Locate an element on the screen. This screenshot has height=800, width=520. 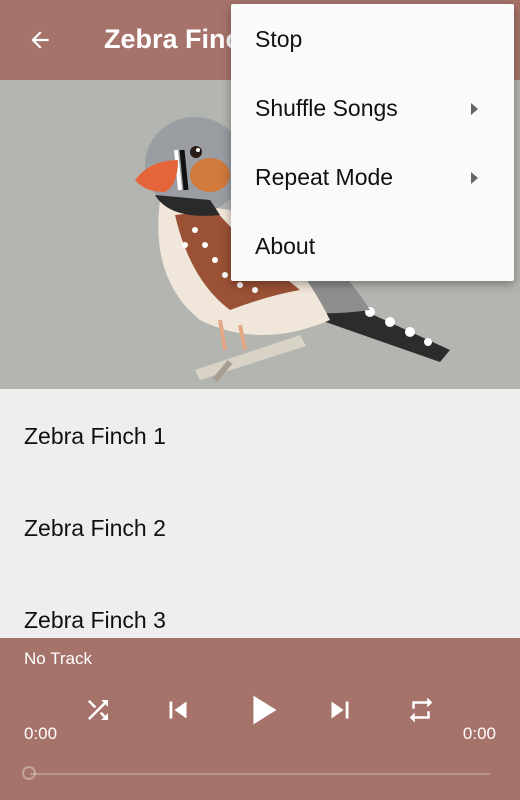
track-title: Zebra Finch 2 is located at coordinates (95, 528).